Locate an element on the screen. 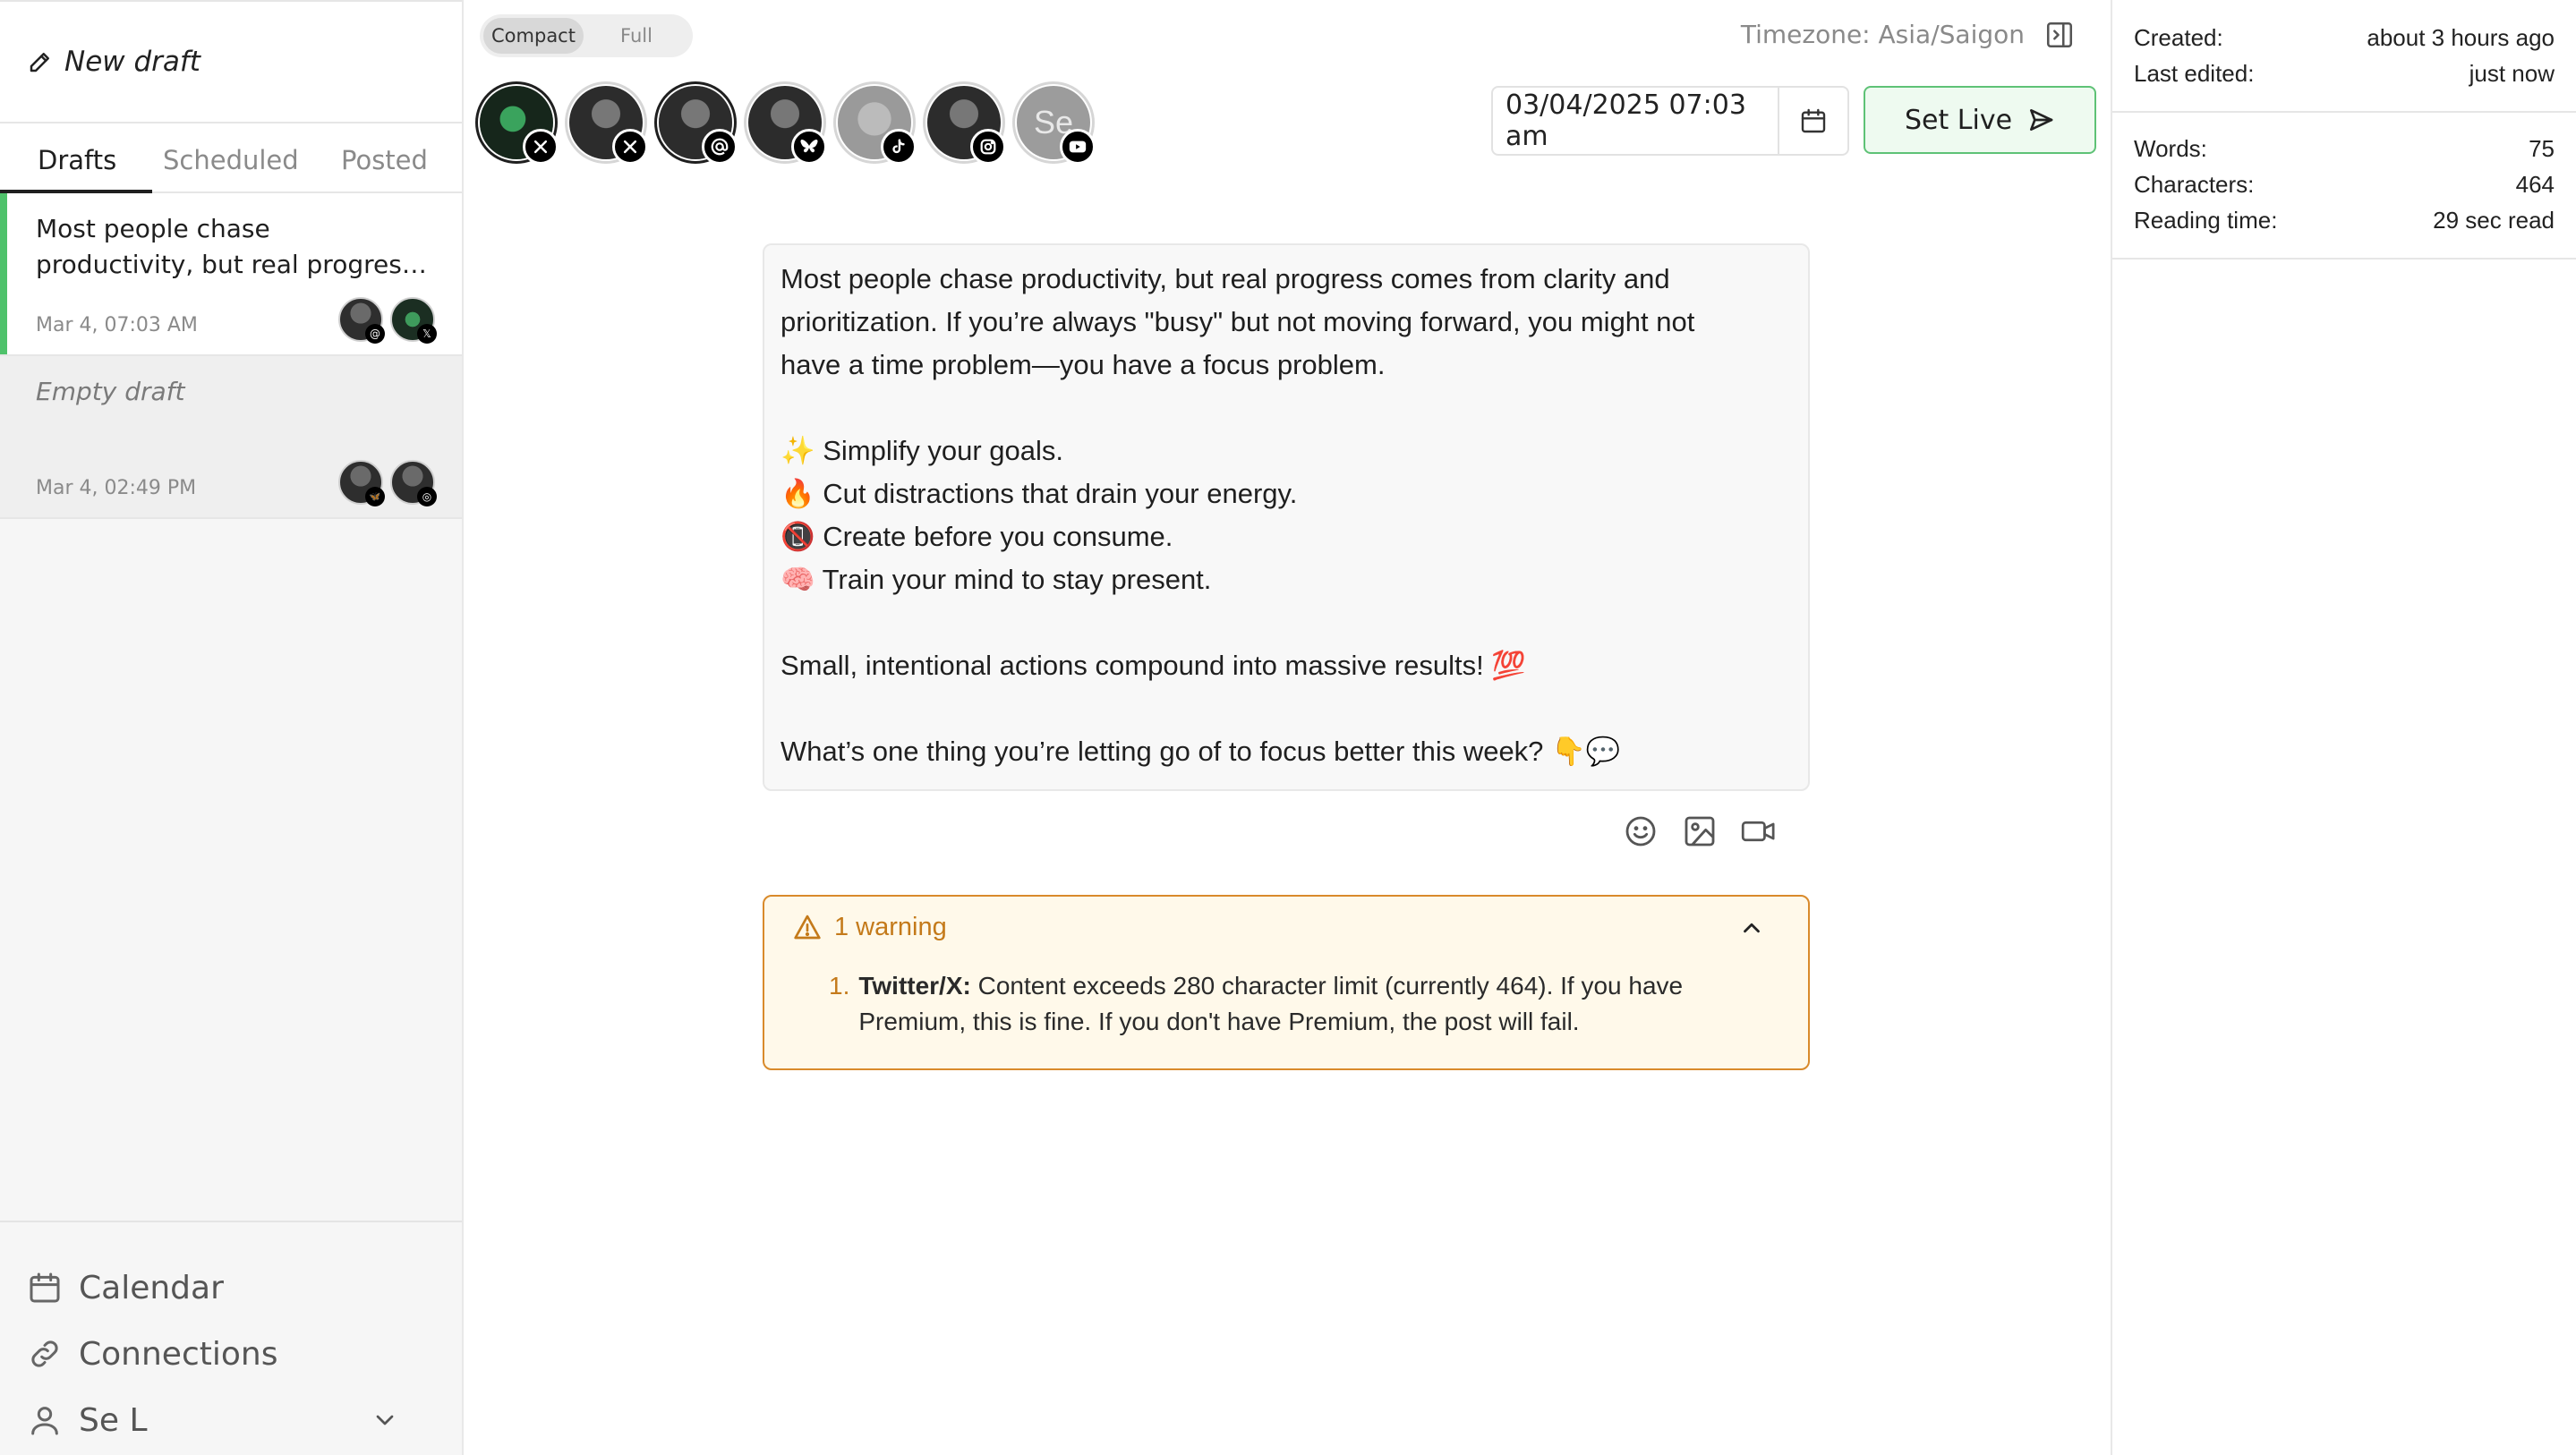 The width and height of the screenshot is (2576, 1455). draft-date: Mar 4, 07:03 AM is located at coordinates (117, 325).